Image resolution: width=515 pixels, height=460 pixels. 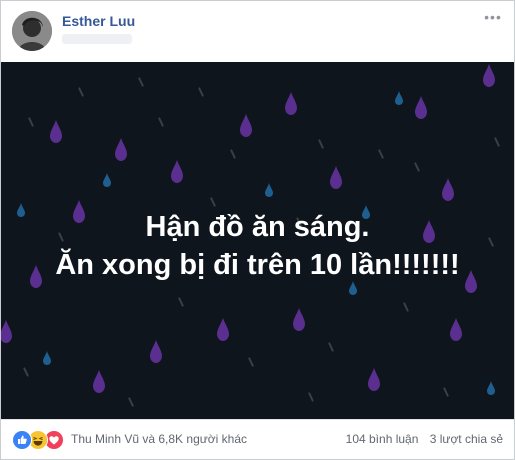 What do you see at coordinates (257, 31) in the screenshot?
I see `post-header: Esther Luu •••` at bounding box center [257, 31].